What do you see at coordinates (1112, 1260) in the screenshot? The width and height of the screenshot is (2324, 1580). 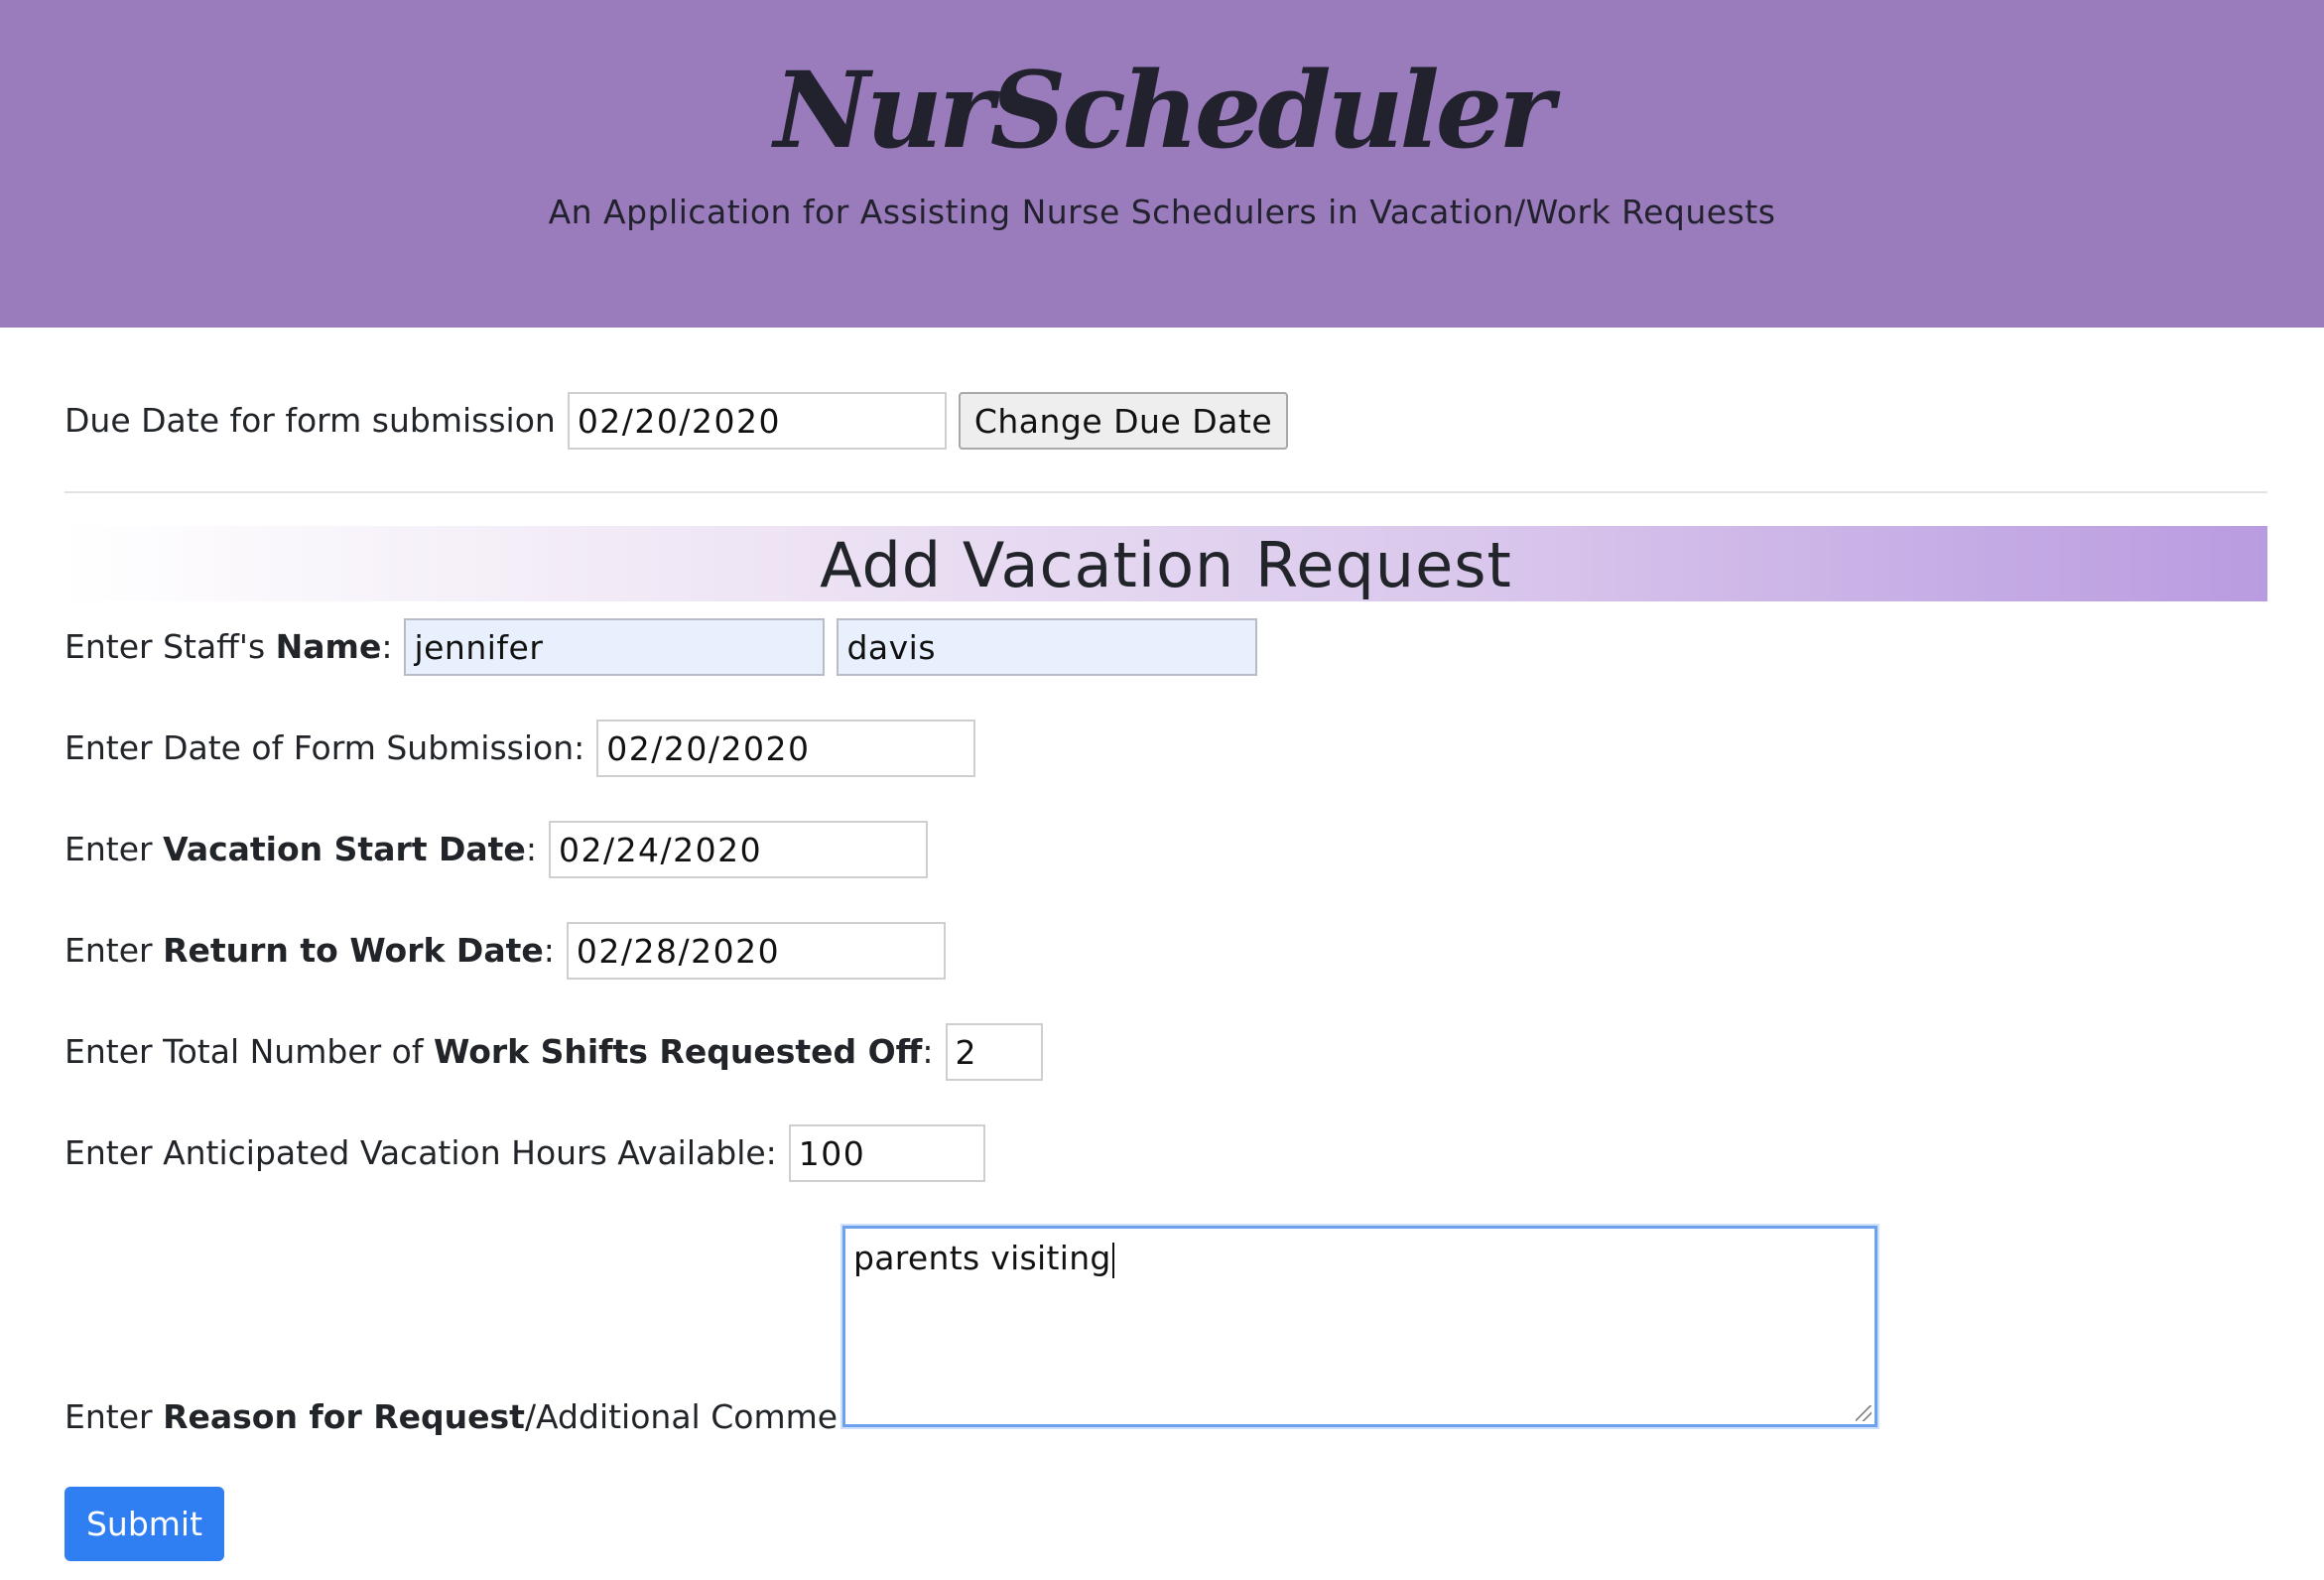 I see `text-caret` at bounding box center [1112, 1260].